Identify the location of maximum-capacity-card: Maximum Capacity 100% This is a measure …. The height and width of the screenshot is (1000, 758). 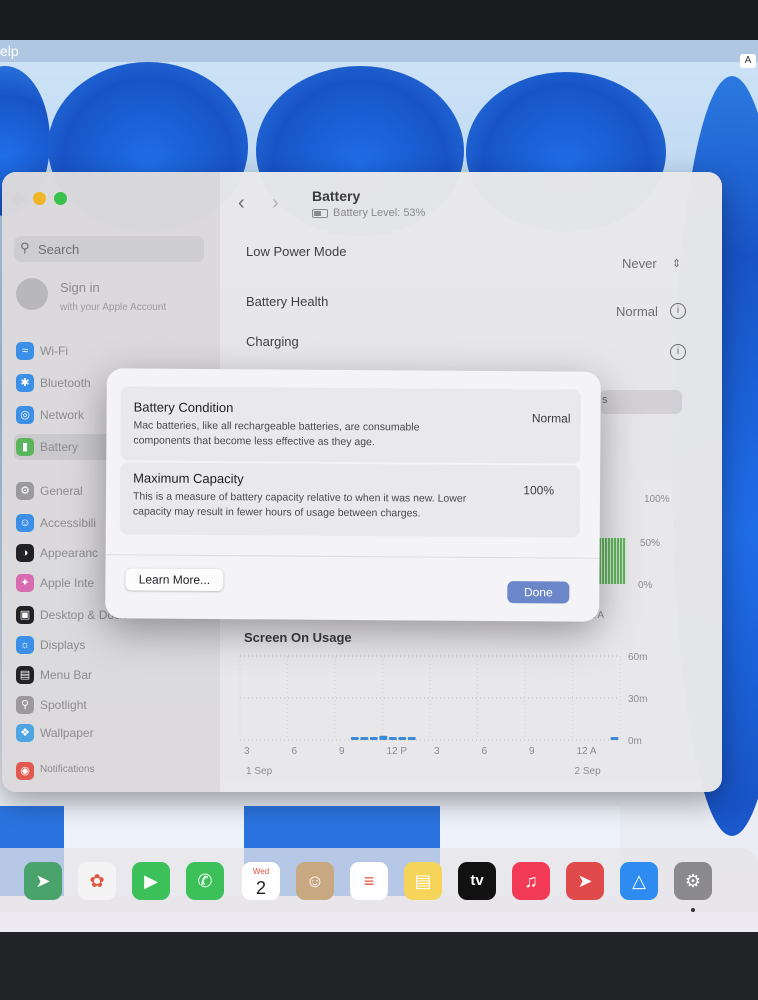
(350, 500).